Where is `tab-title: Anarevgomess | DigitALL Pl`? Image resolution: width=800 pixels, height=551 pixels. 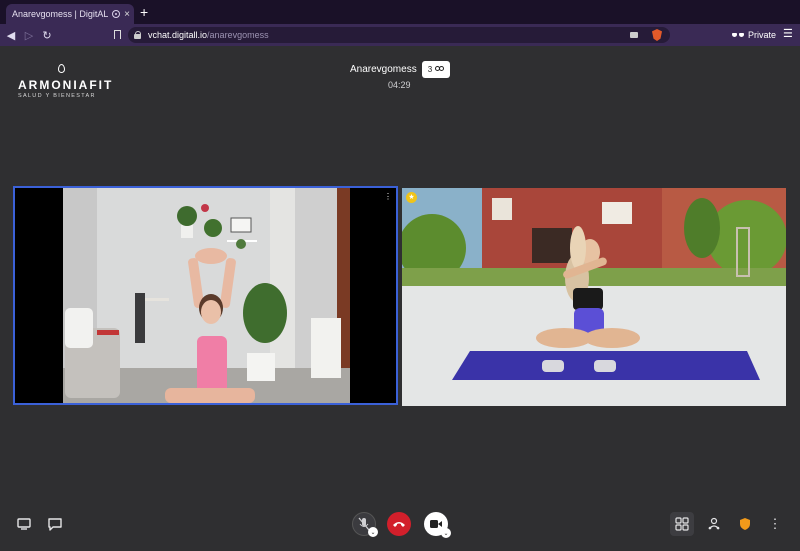 tab-title: Anarevgomess | DigitALL Pl is located at coordinates (60, 14).